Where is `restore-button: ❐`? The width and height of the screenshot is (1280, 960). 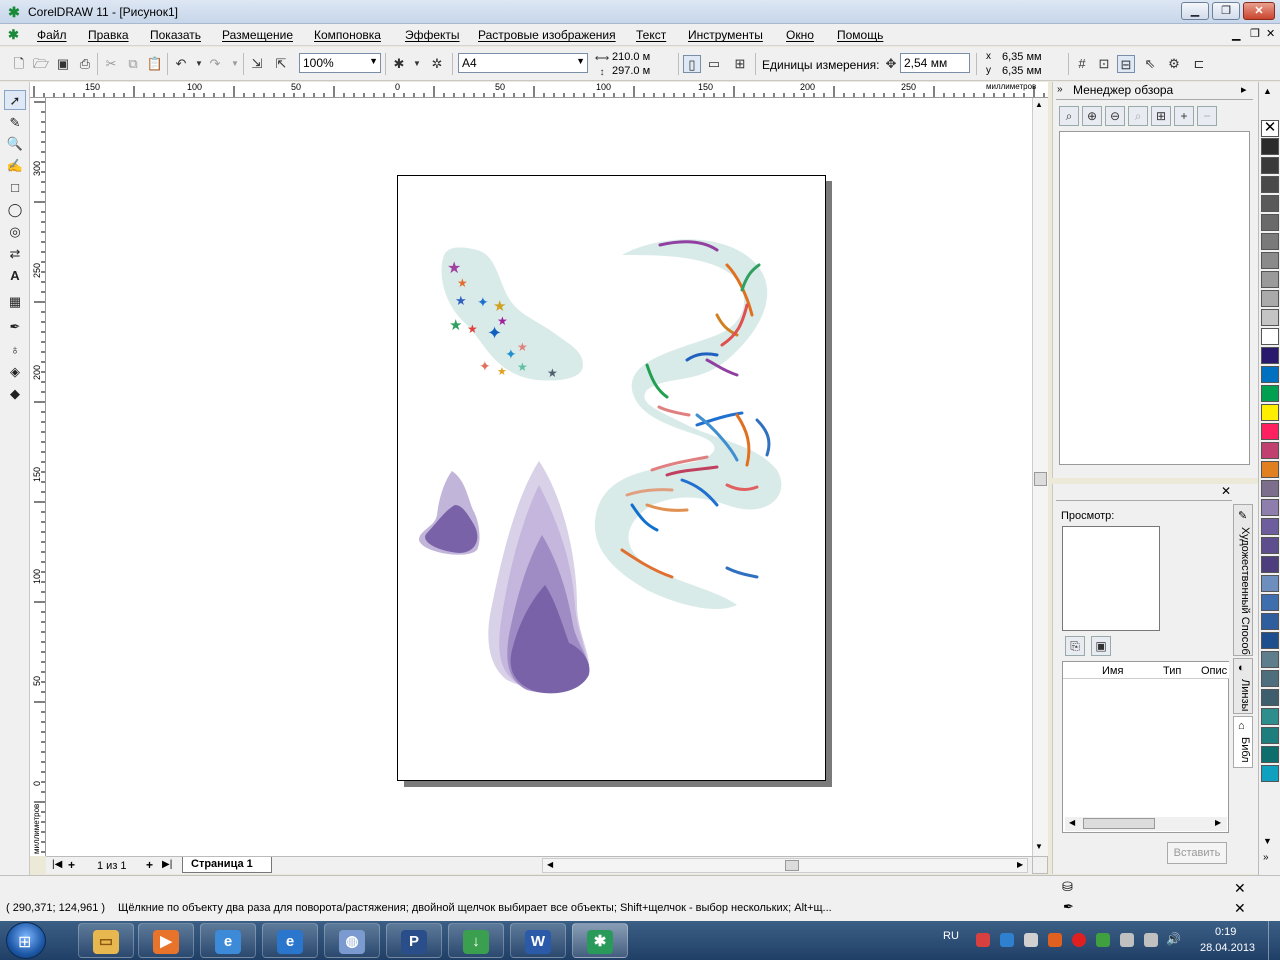
restore-button: ❐ is located at coordinates (1226, 11).